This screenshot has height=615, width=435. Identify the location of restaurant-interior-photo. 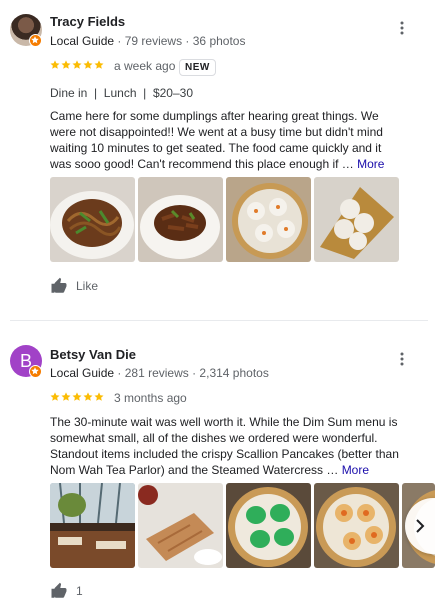
(92, 525).